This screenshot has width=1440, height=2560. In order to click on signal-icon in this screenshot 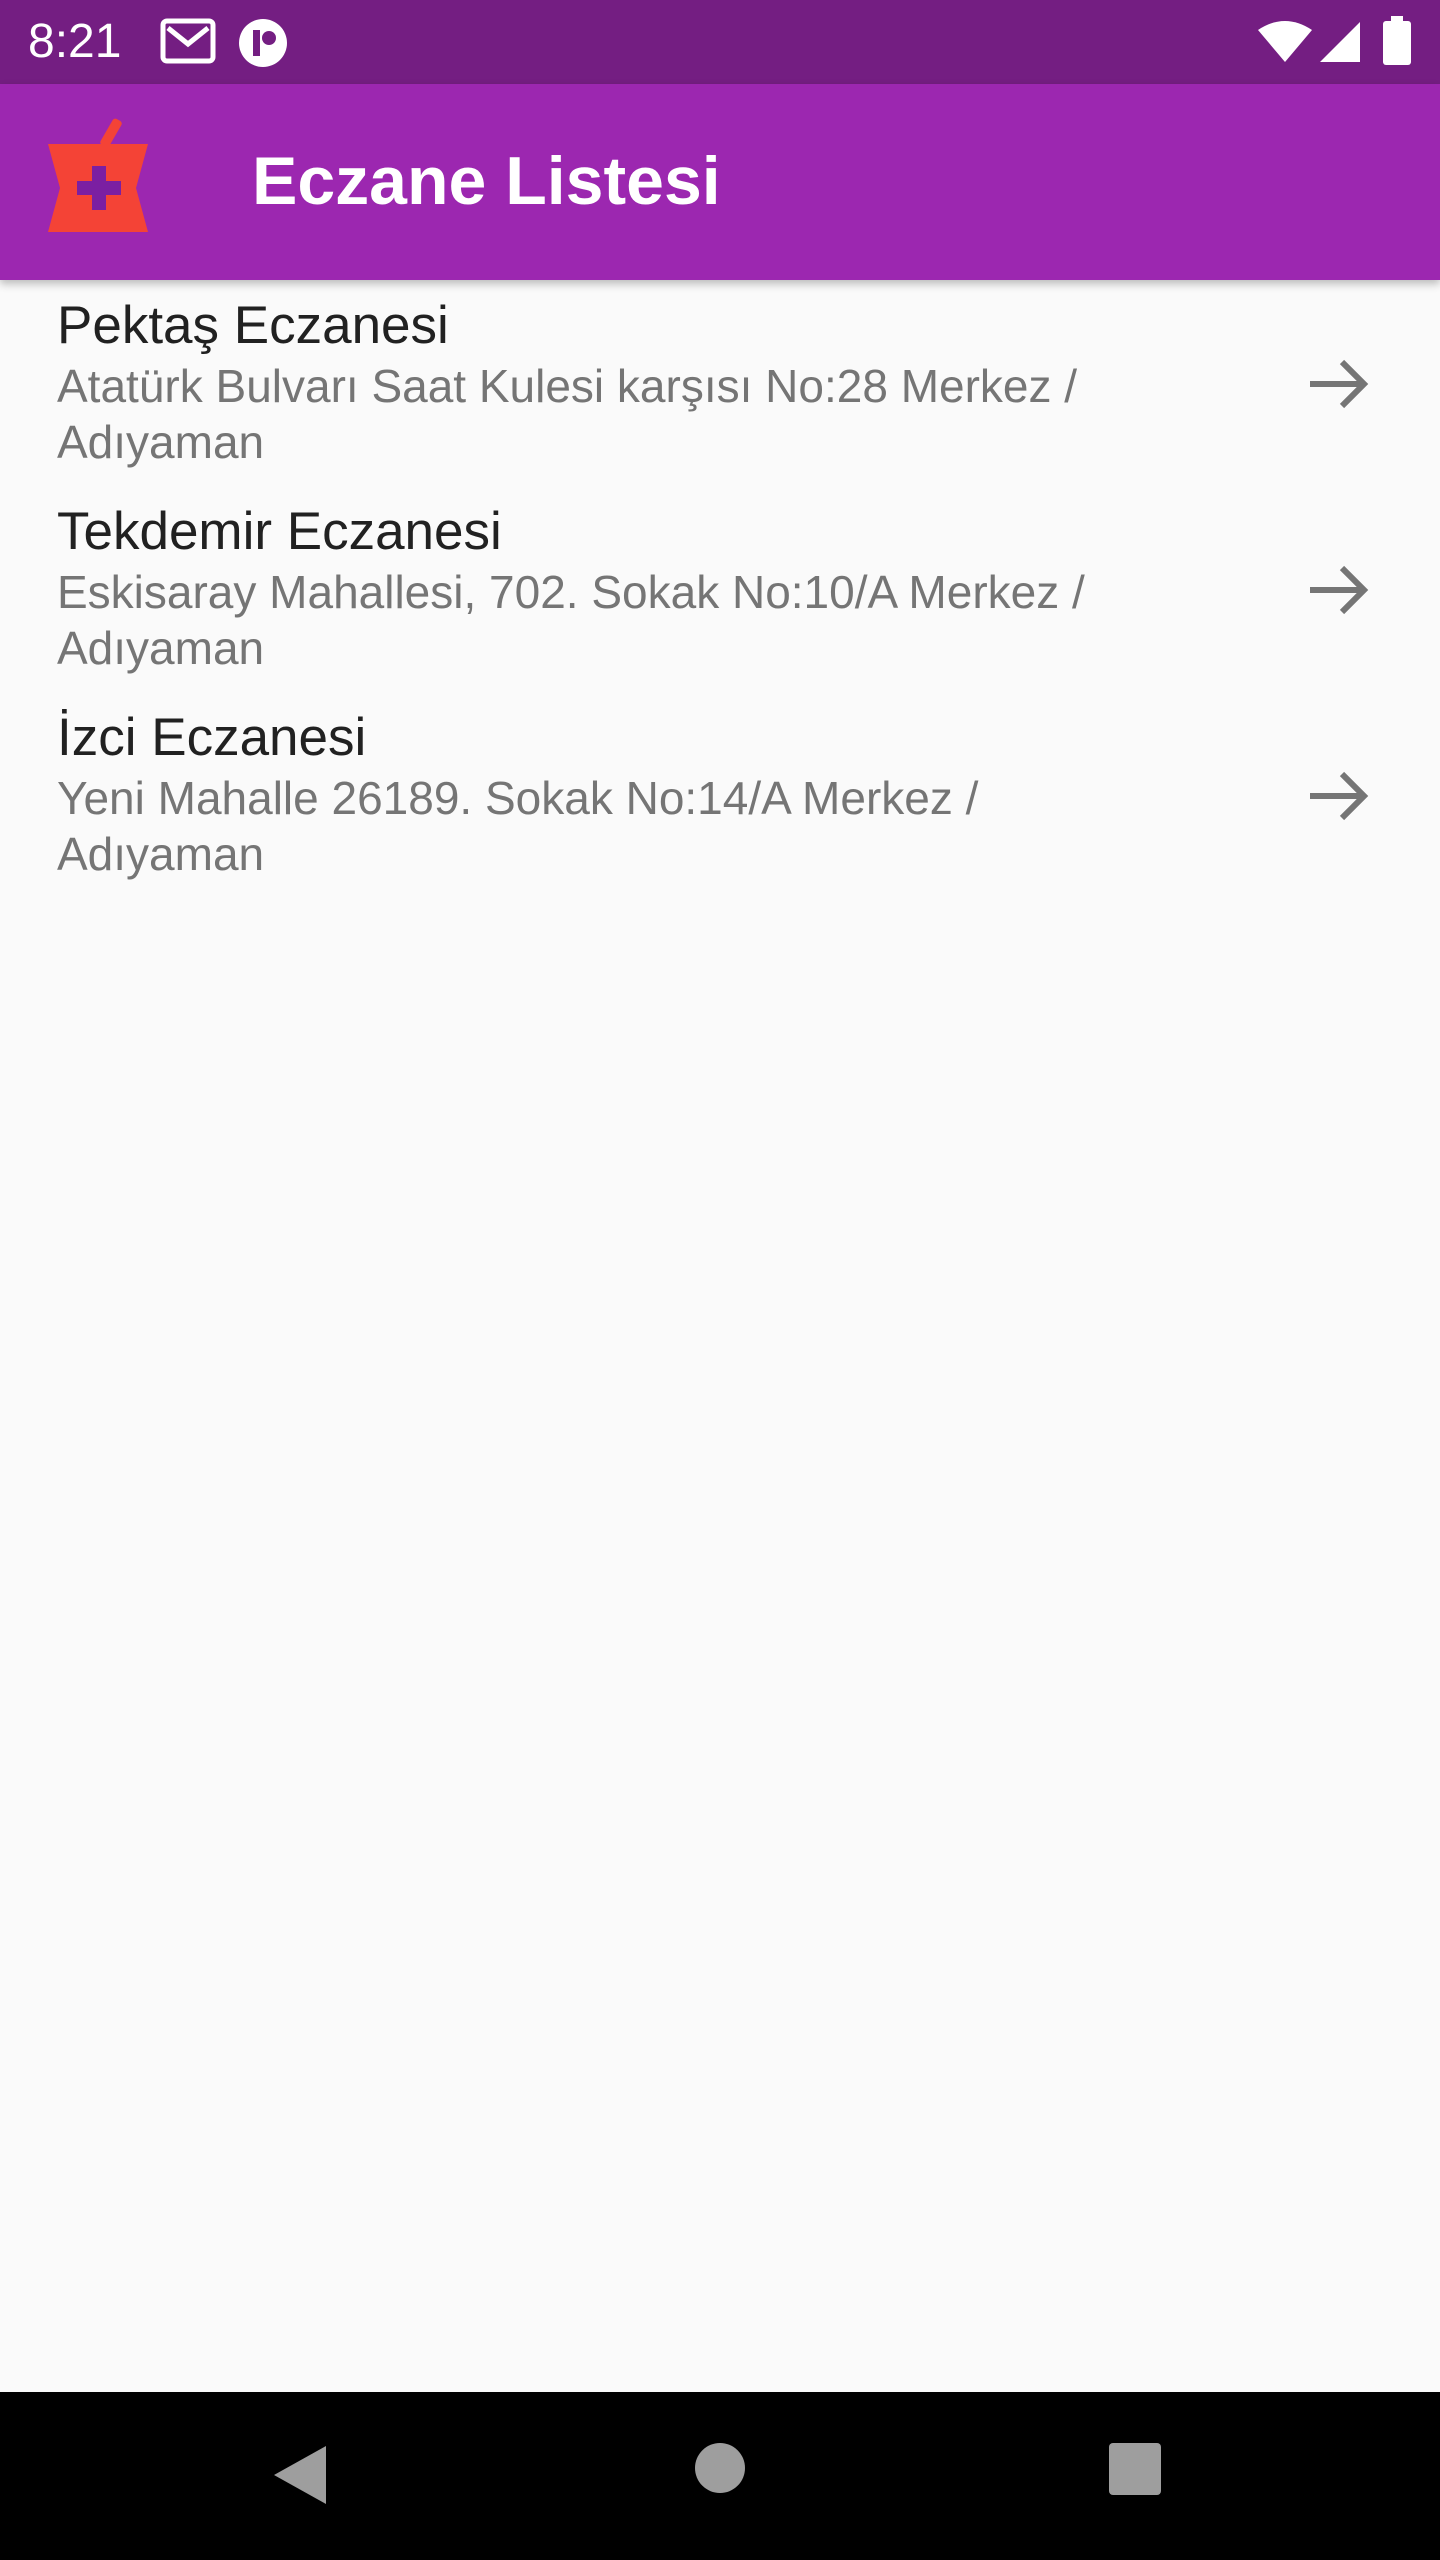, I will do `click(1340, 42)`.